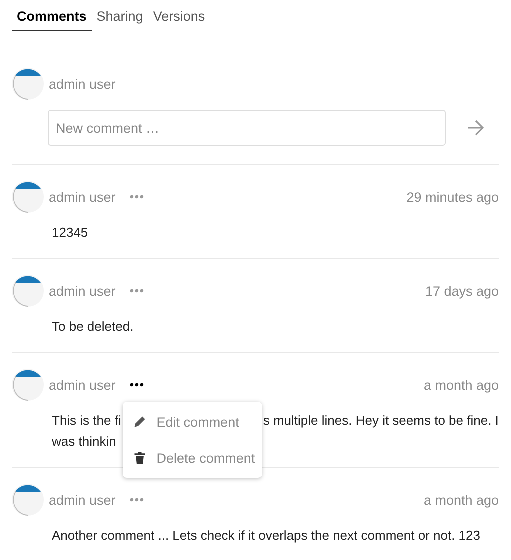 The height and width of the screenshot is (560, 511). Describe the element at coordinates (52, 18) in the screenshot. I see `tab: Comments` at that location.